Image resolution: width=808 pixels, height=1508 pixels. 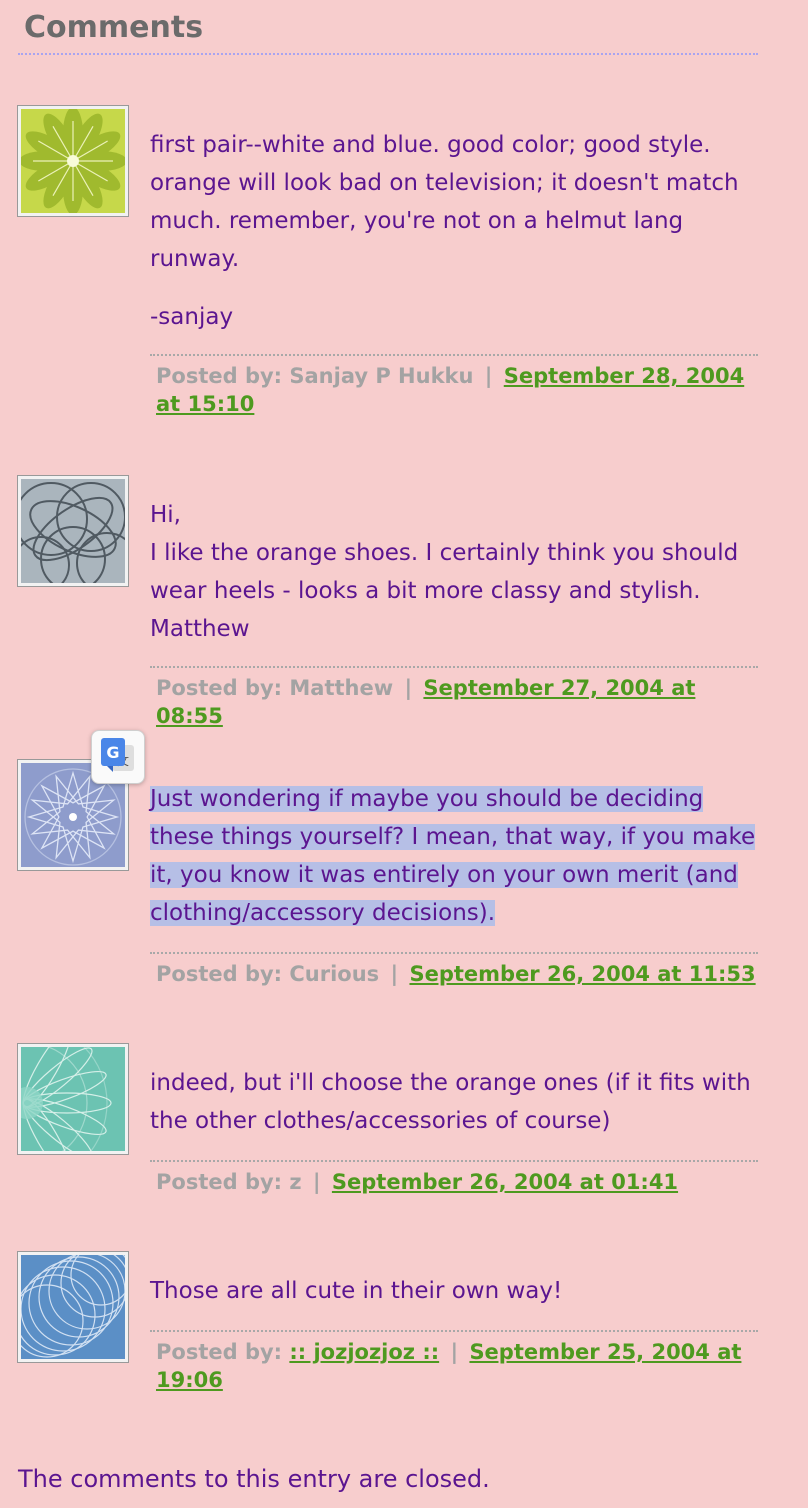 I want to click on comment-permalink: September 26, 2004 at 01:41, so click(x=505, y=1182).